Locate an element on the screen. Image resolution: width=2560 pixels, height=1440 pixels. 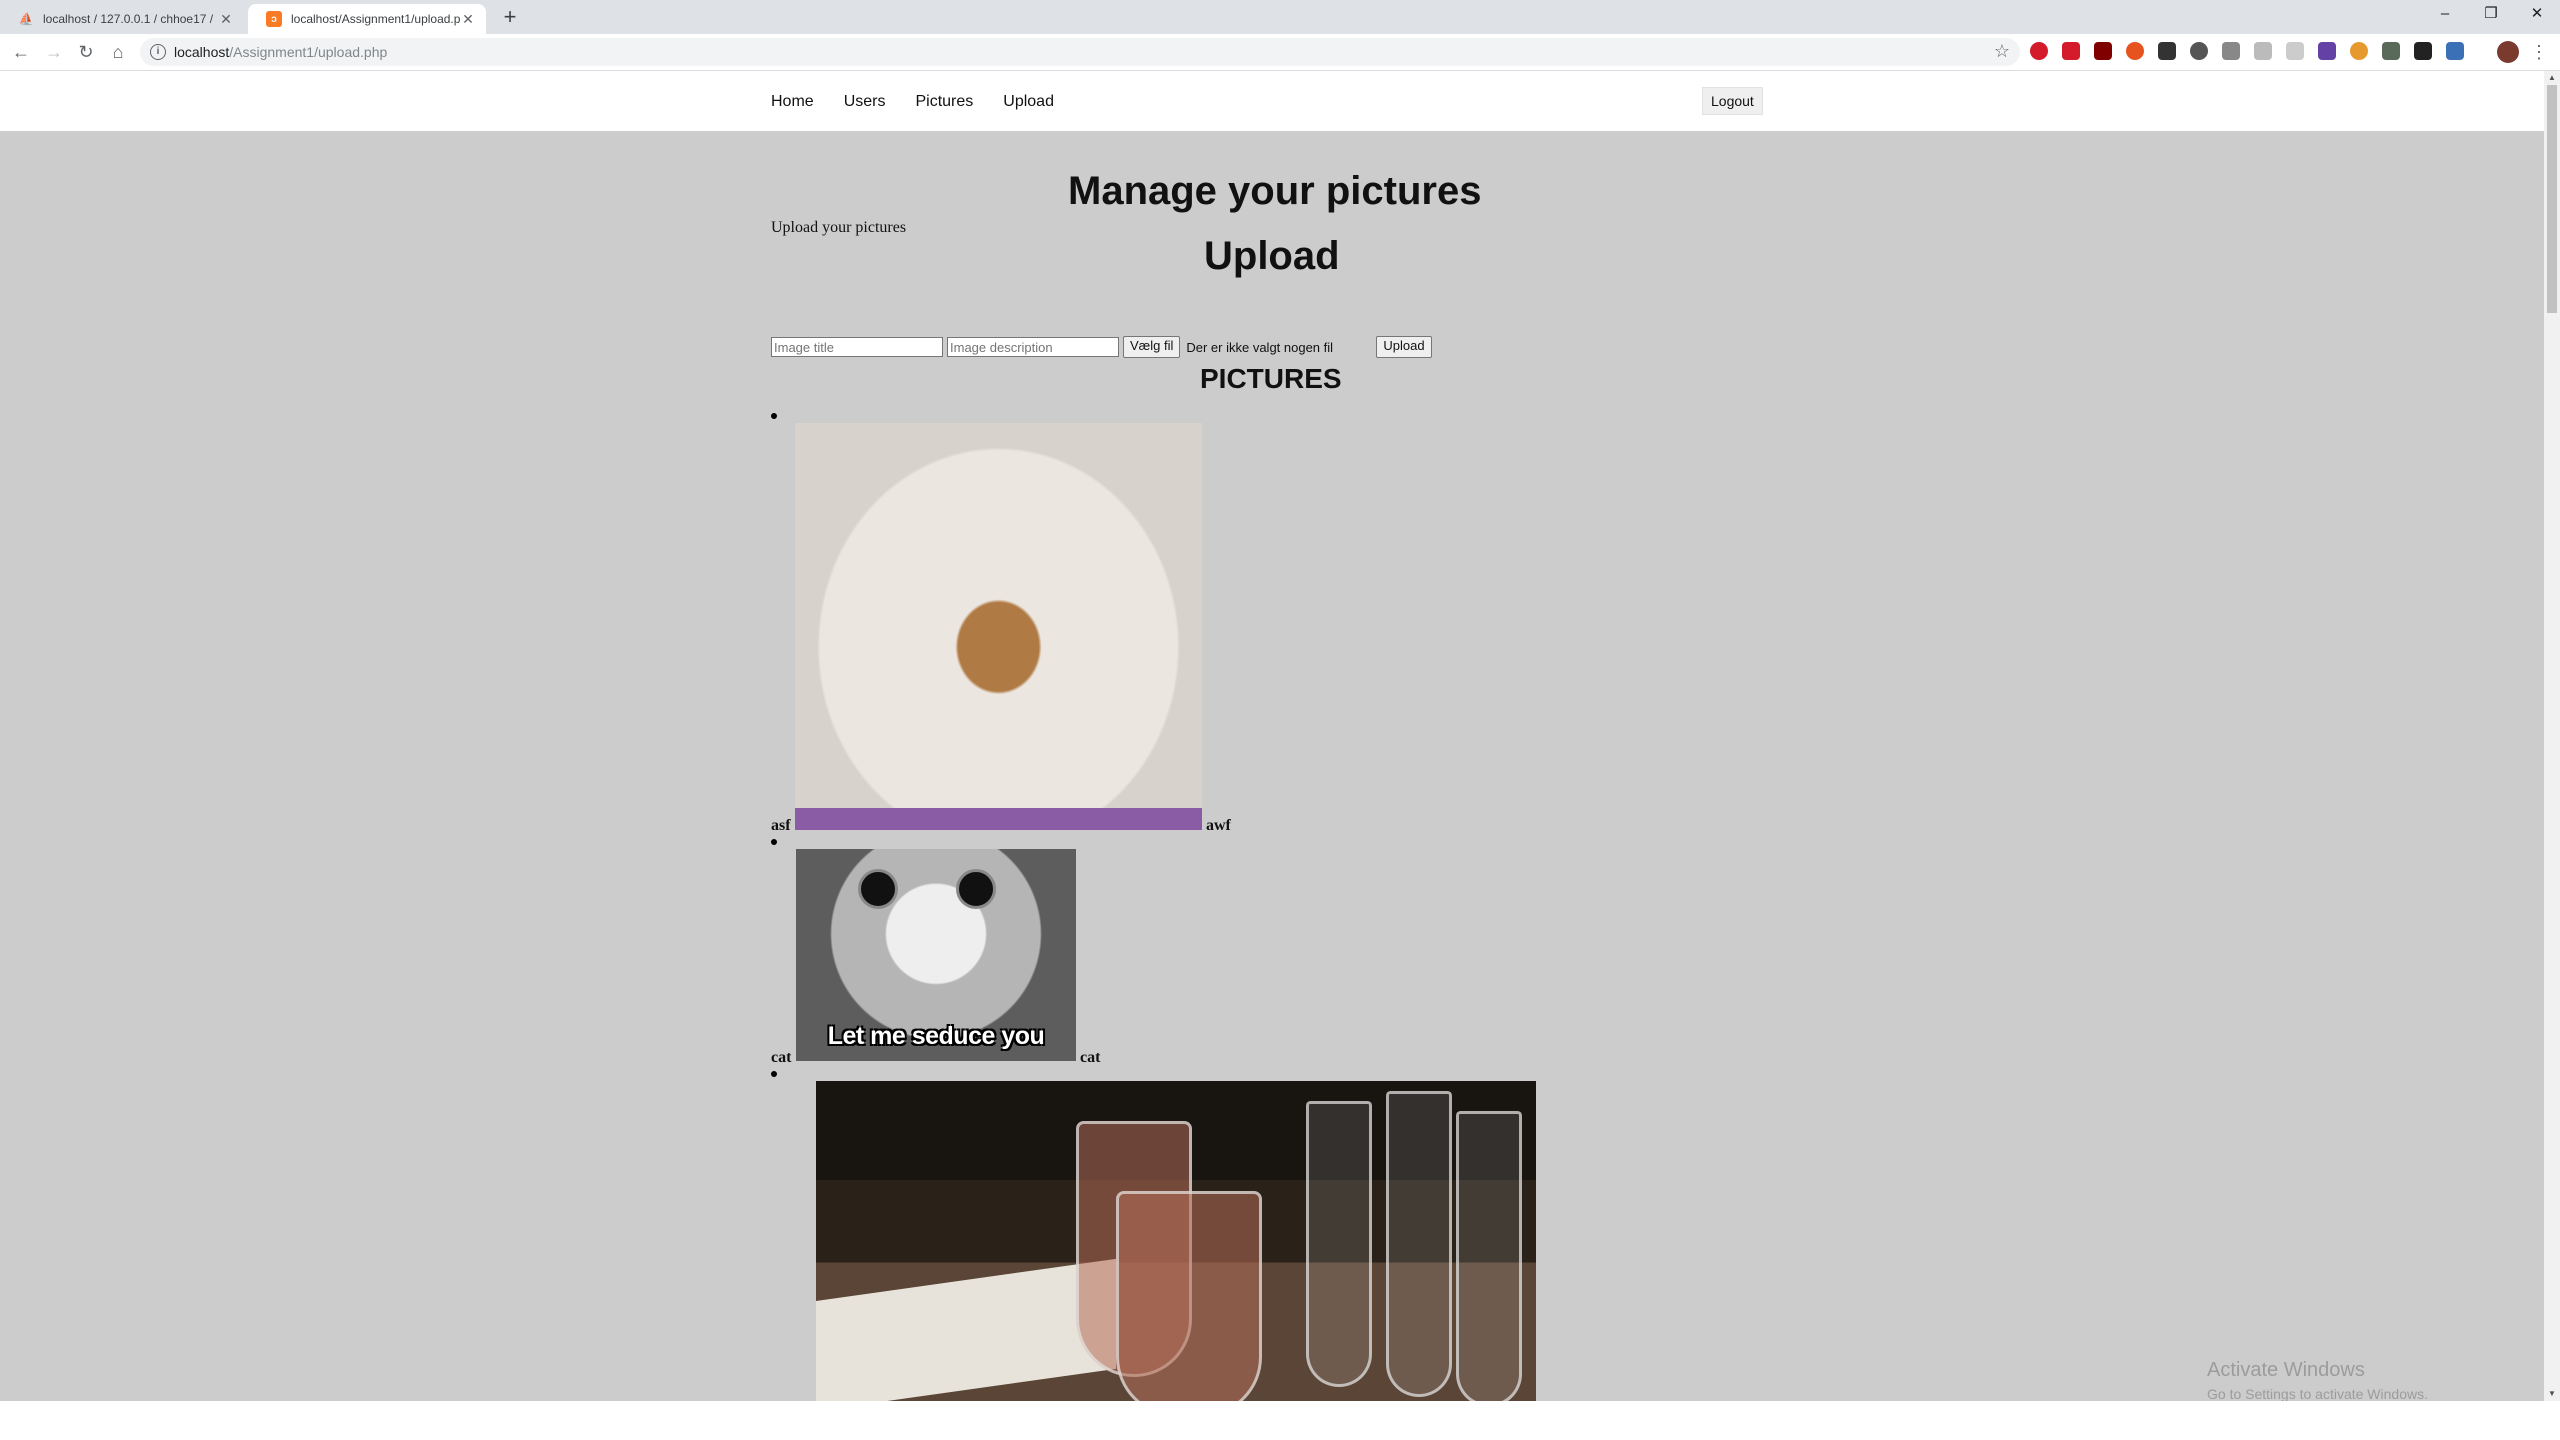
picture-description: awf is located at coordinates (1218, 825).